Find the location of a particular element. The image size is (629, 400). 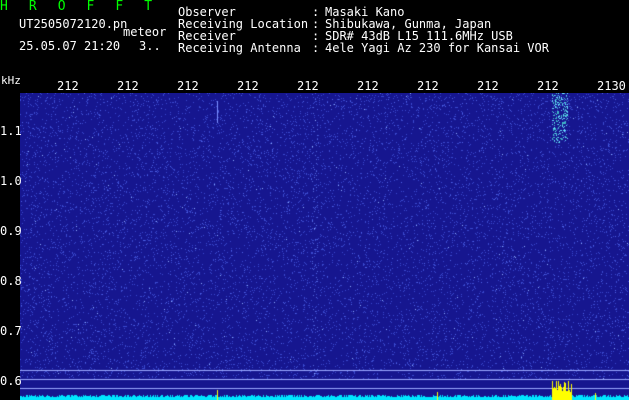

app-title: H R O F F T is located at coordinates (79, 7).